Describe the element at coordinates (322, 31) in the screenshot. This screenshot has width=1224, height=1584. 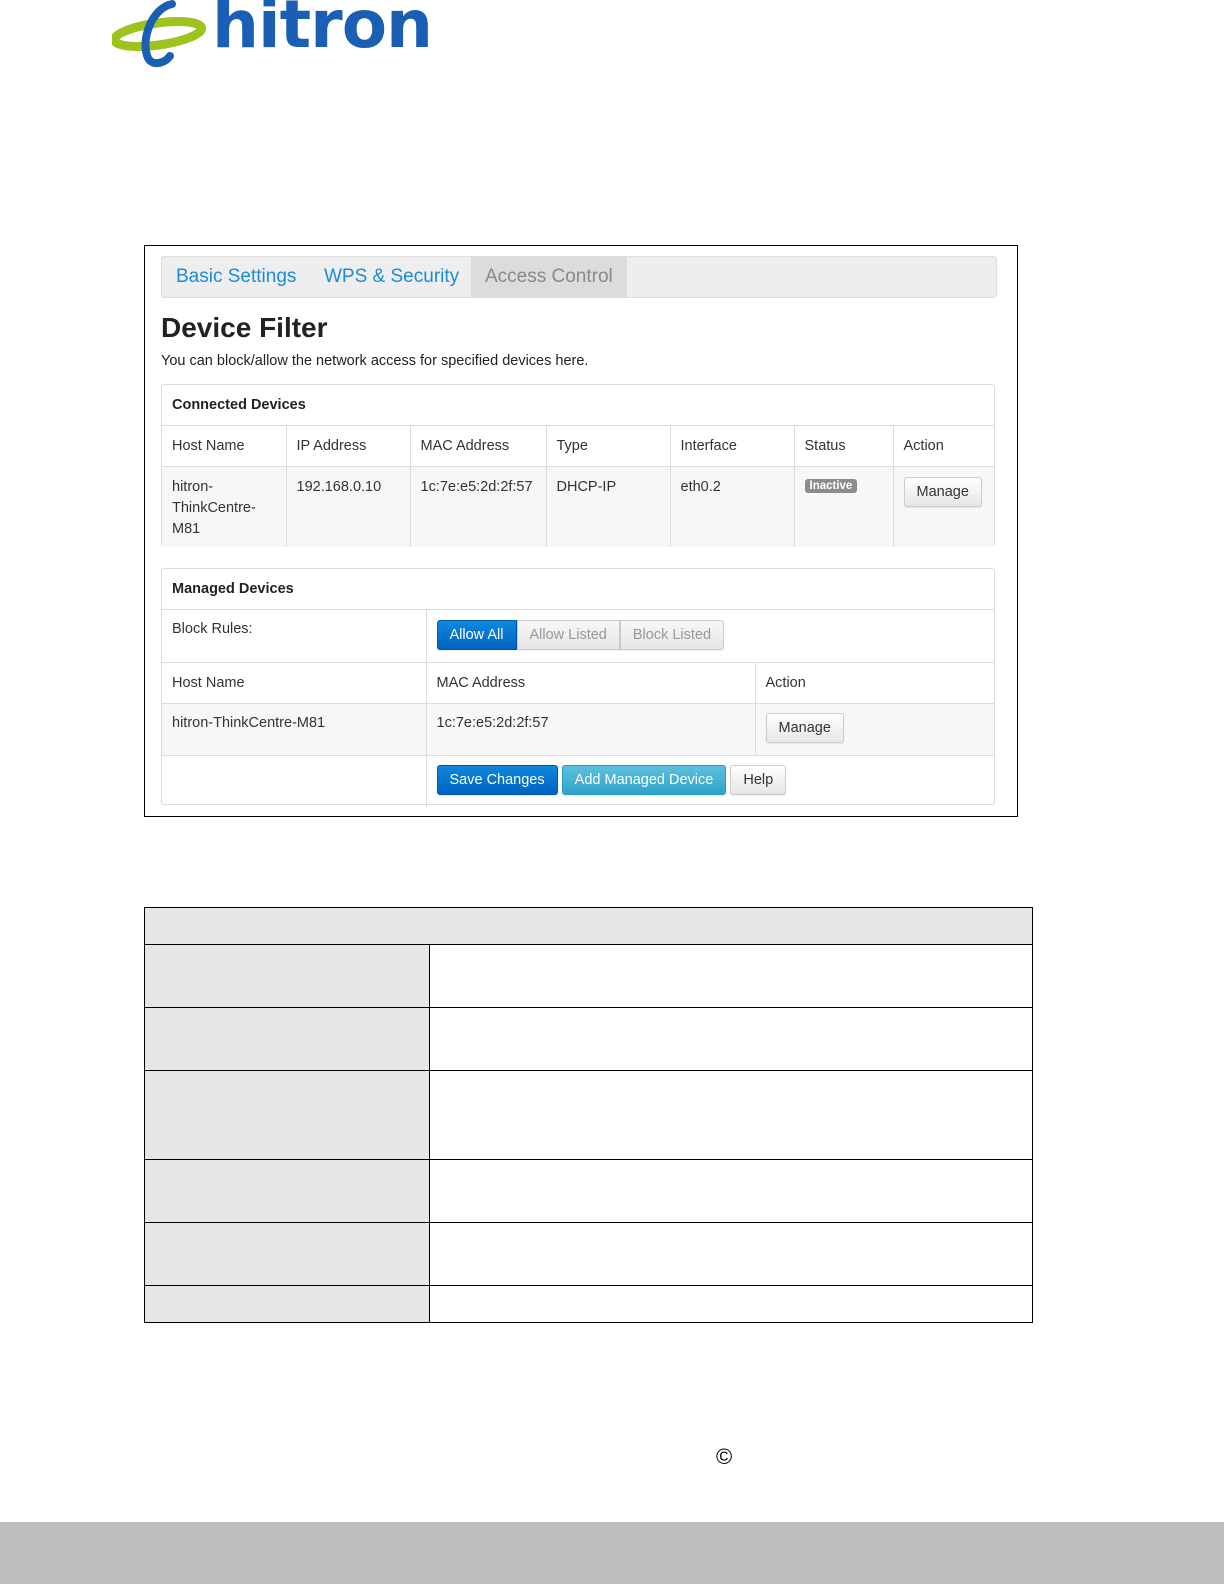
I see `logo-text: hitron` at that location.